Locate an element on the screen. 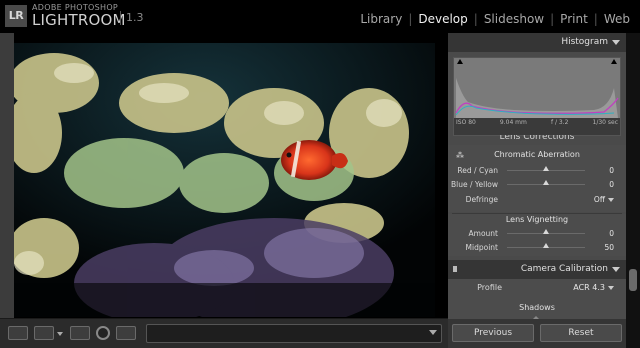 The image size is (640, 348). camera-calibration-header: Camera Calibration is located at coordinates (537, 269).